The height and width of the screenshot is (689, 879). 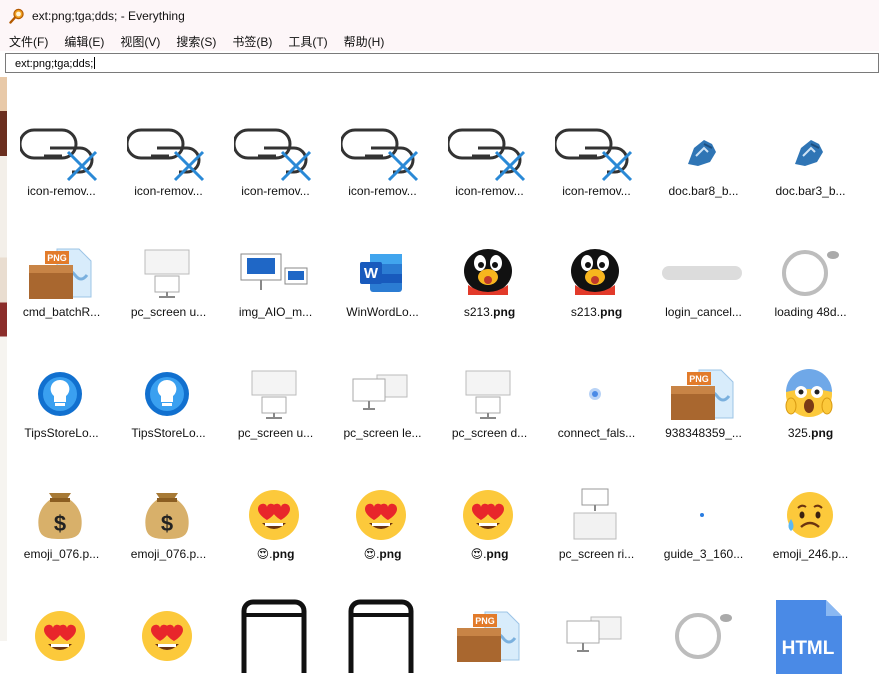 What do you see at coordinates (809, 515) in the screenshot?
I see `sad-sweat-emoji-icon` at bounding box center [809, 515].